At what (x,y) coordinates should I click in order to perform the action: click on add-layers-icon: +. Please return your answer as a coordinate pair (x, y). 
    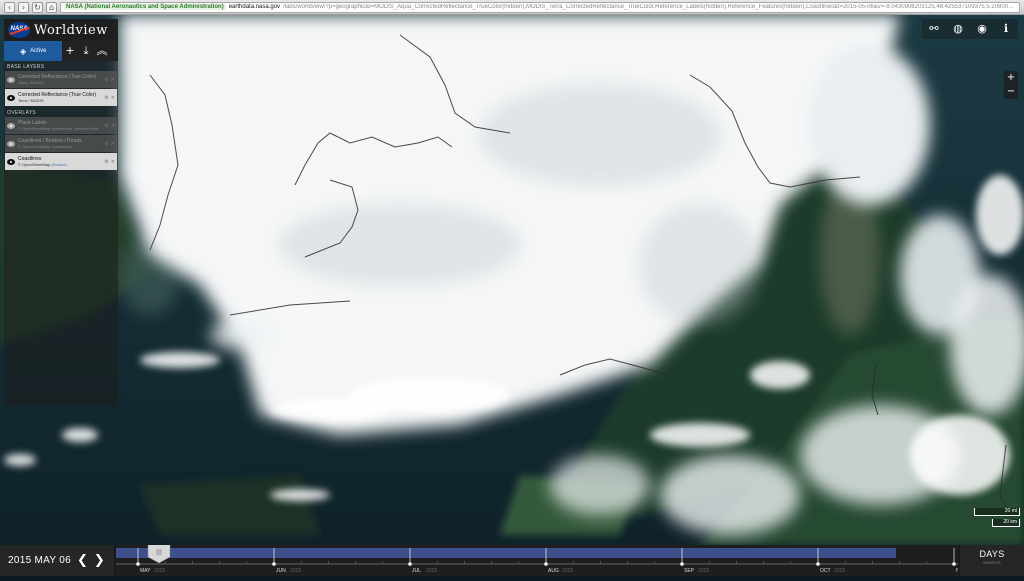
    Looking at the image, I should click on (70, 51).